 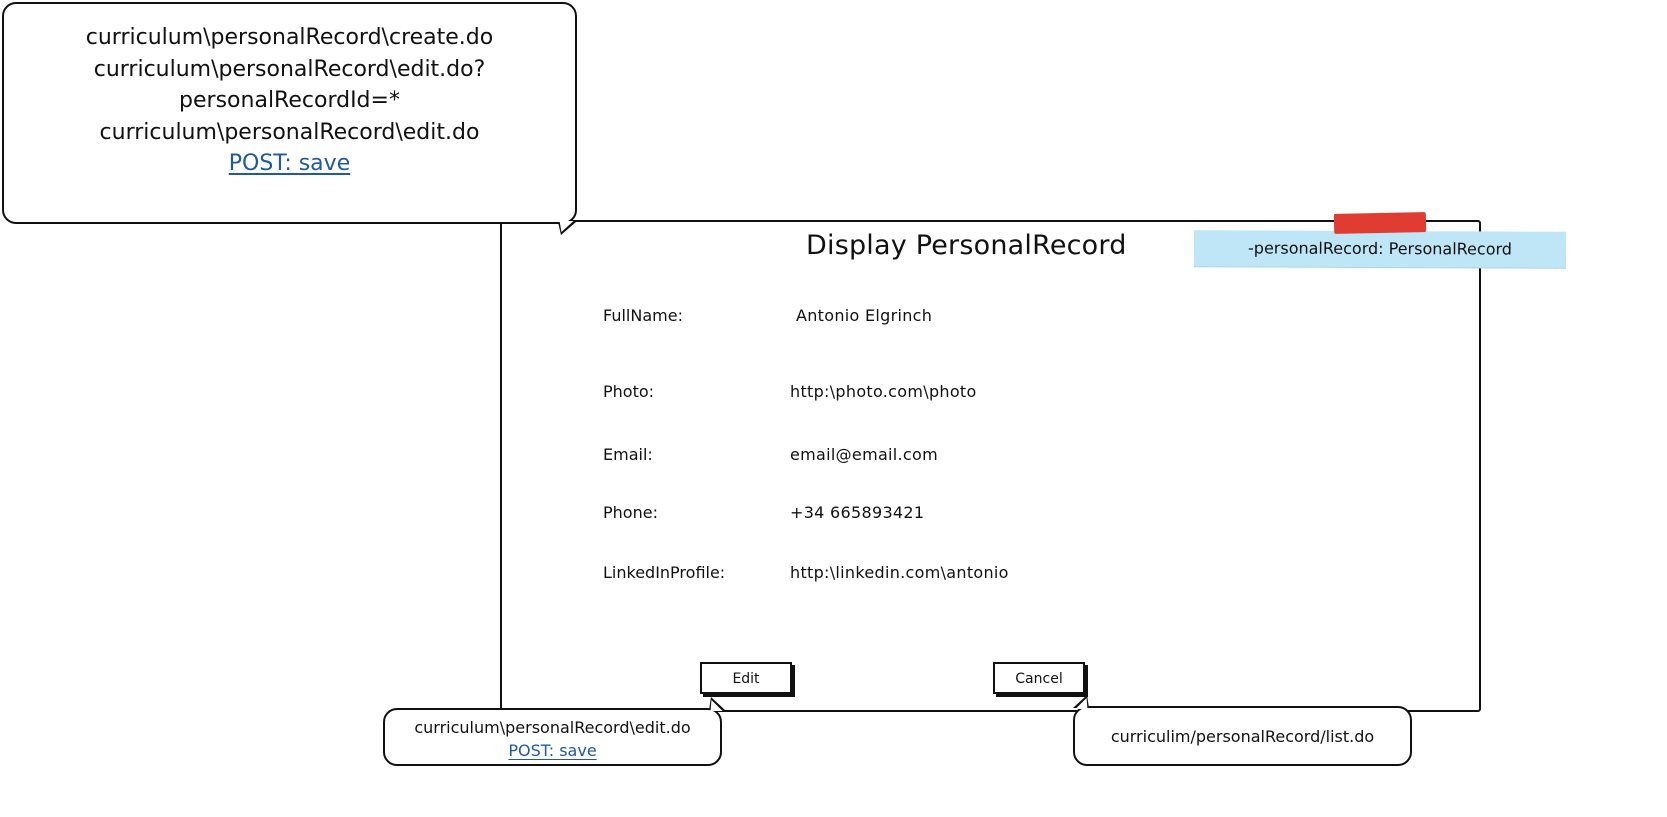 I want to click on edit-post-save-link: POST: save, so click(x=552, y=750).